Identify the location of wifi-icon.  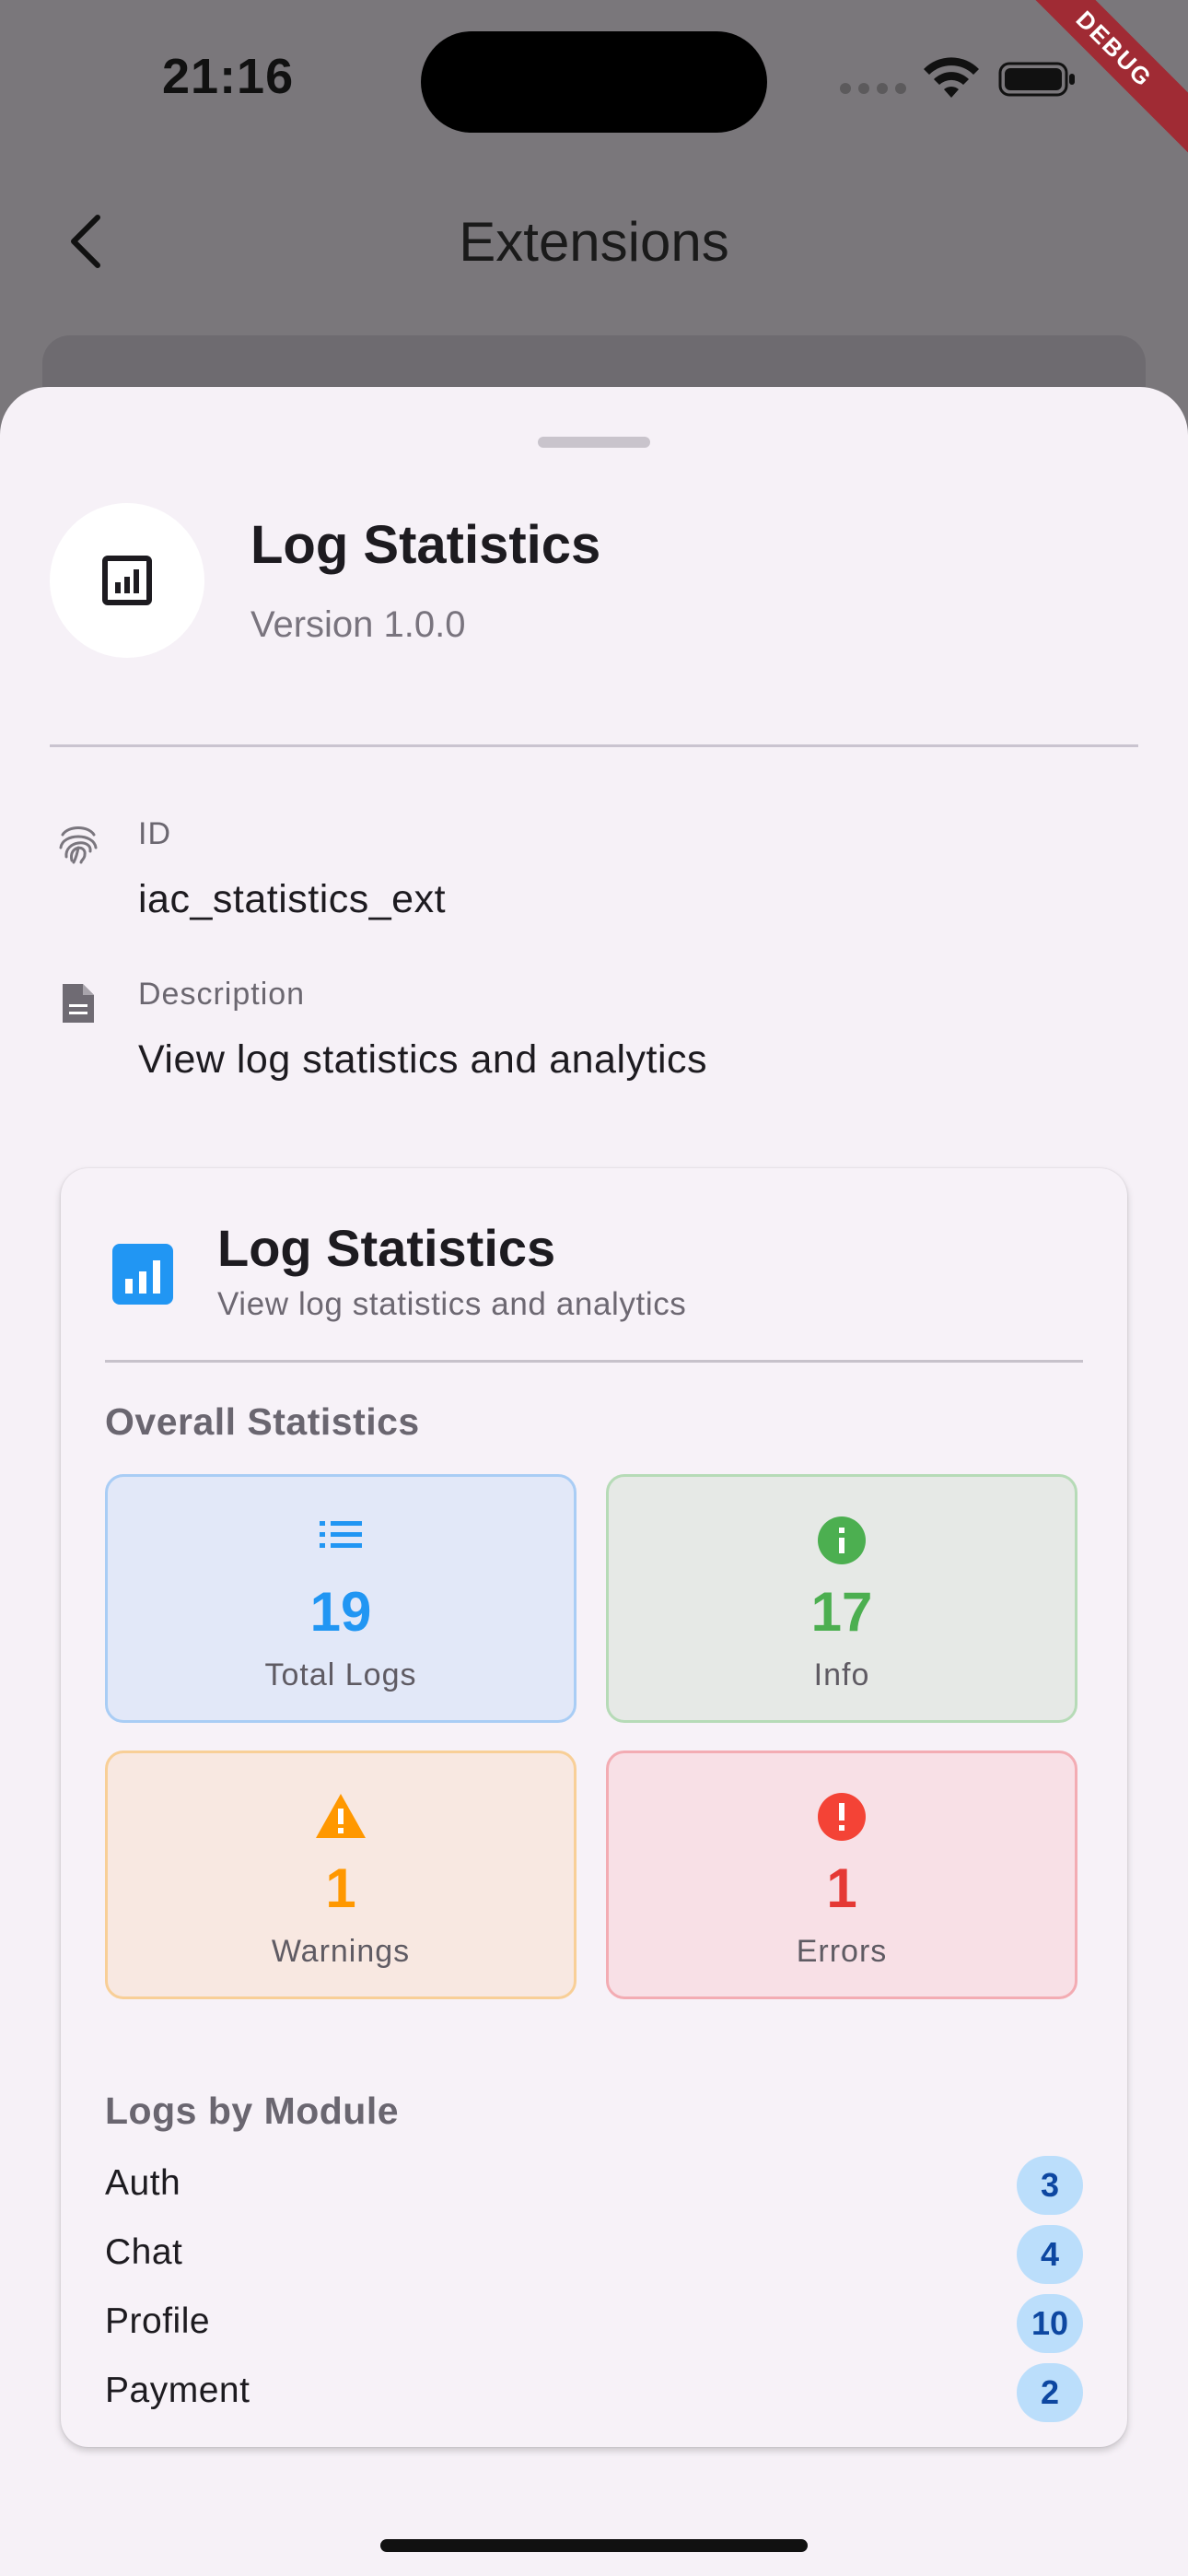
(951, 77).